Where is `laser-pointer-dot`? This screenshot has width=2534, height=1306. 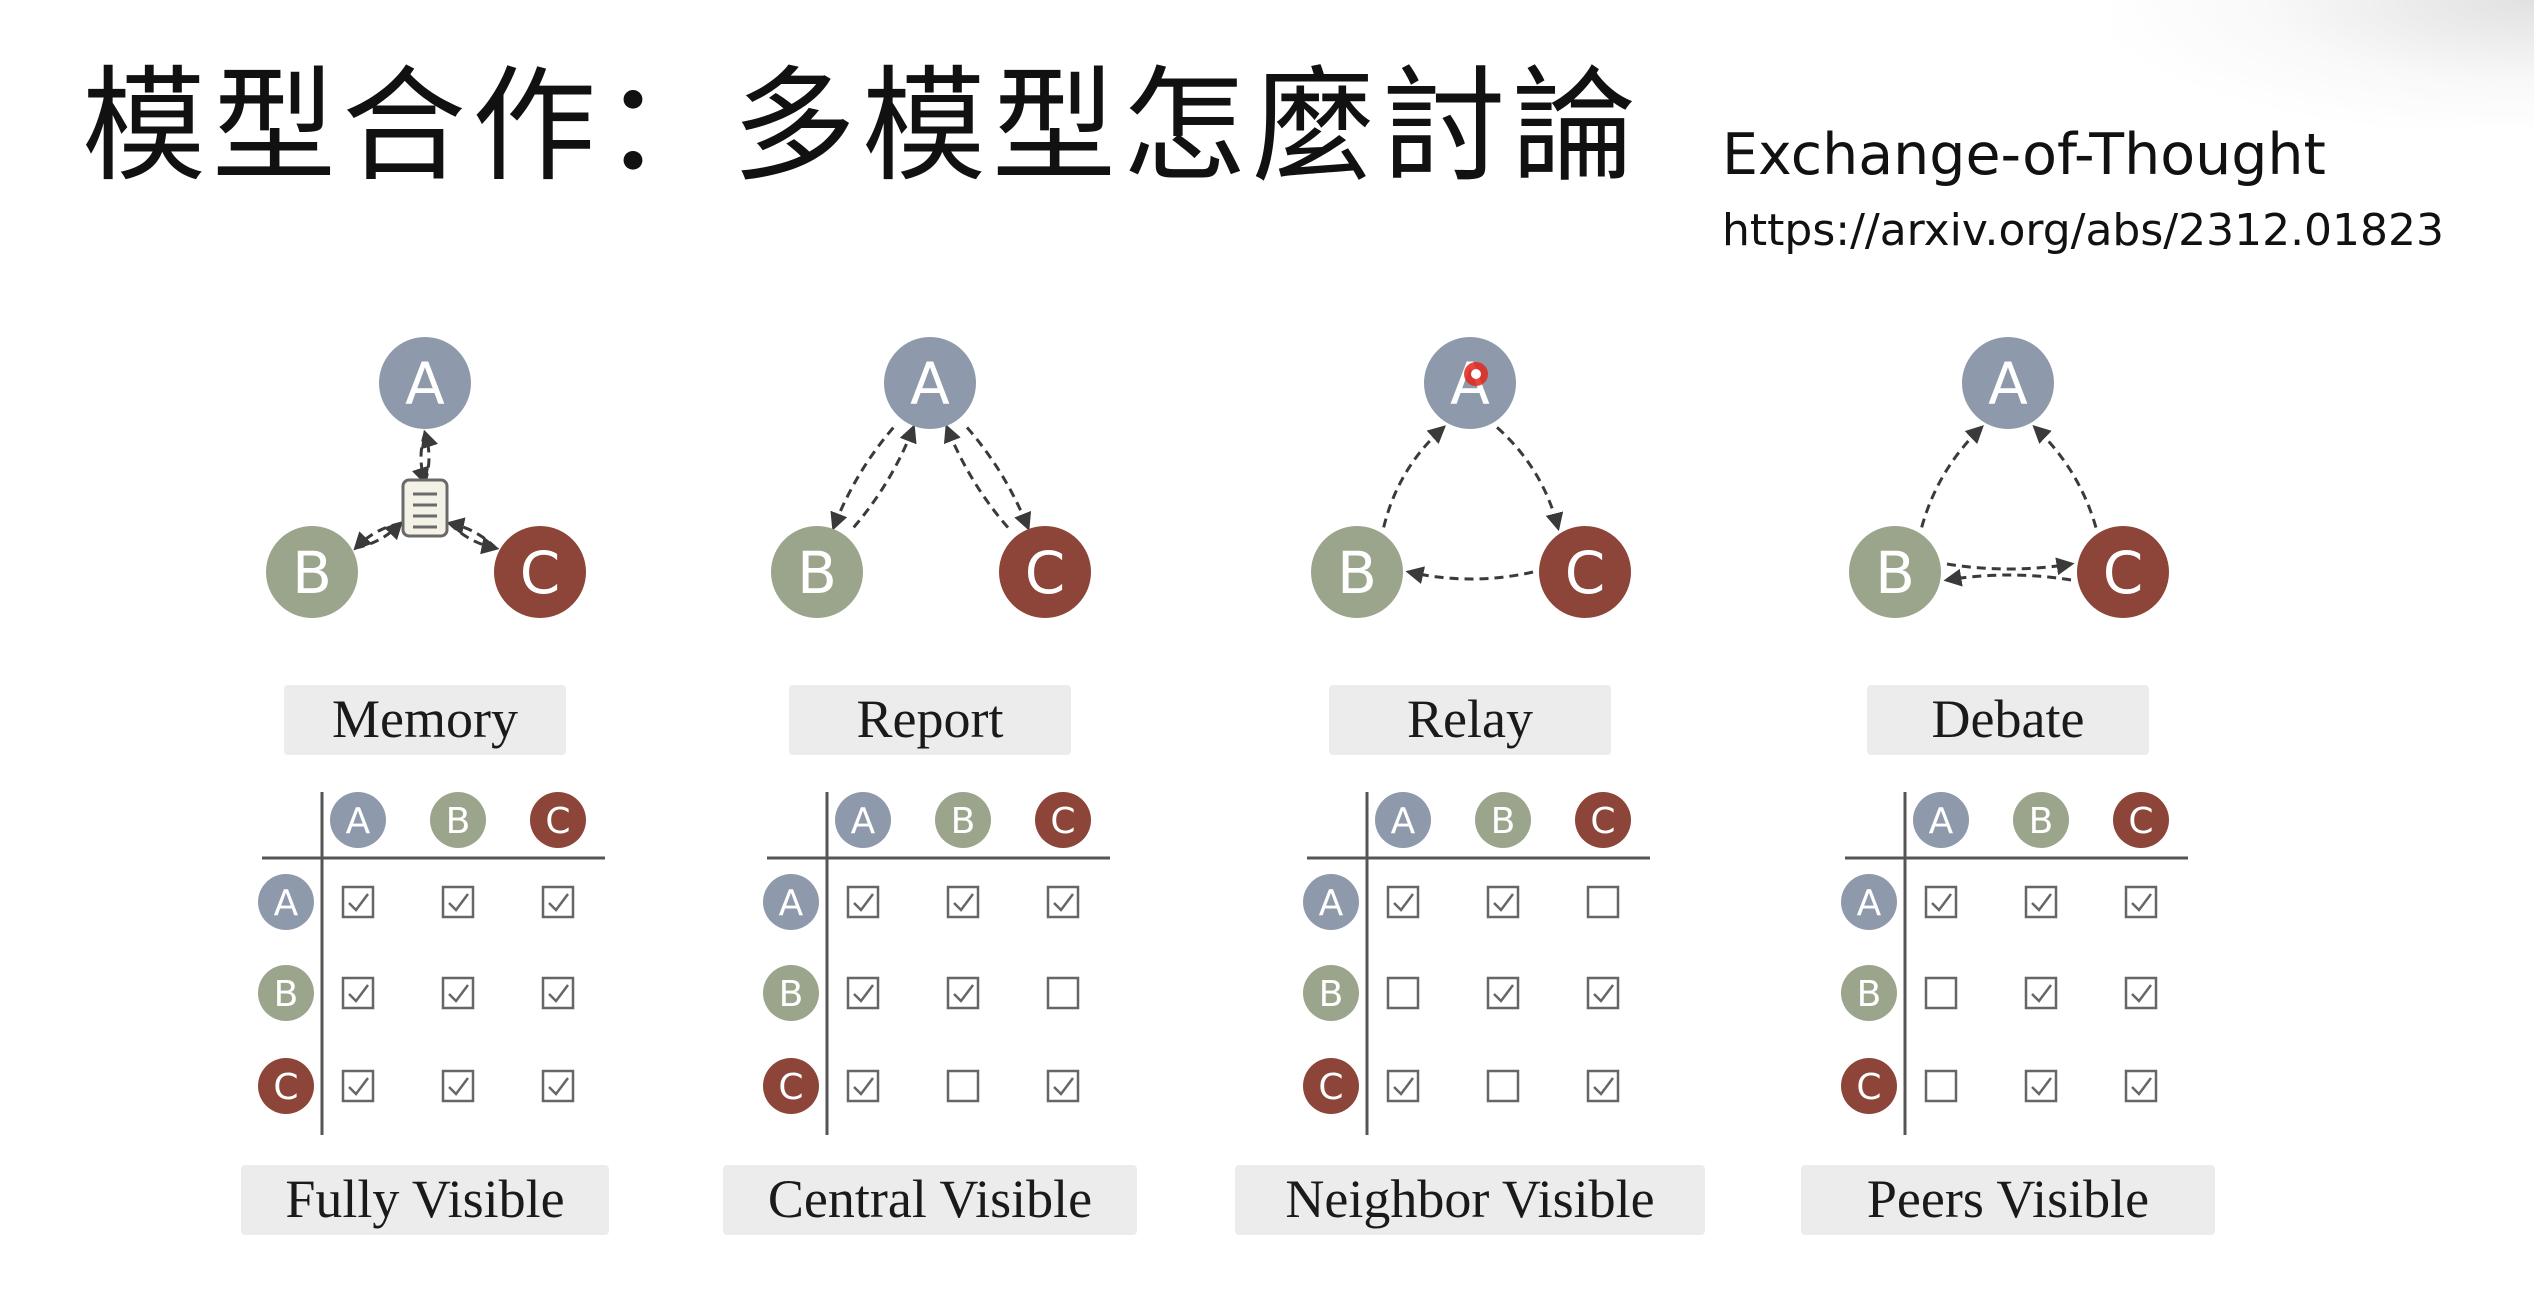
laser-pointer-dot is located at coordinates (1476, 374).